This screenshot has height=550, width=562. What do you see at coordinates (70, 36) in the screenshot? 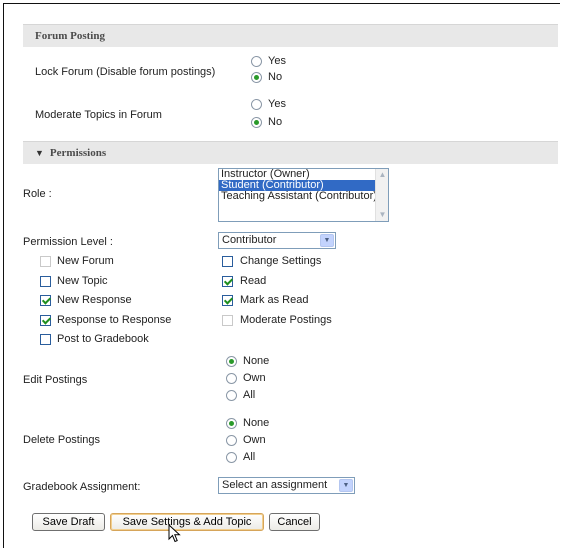
I see `forum-posting-title: Forum Posting` at bounding box center [70, 36].